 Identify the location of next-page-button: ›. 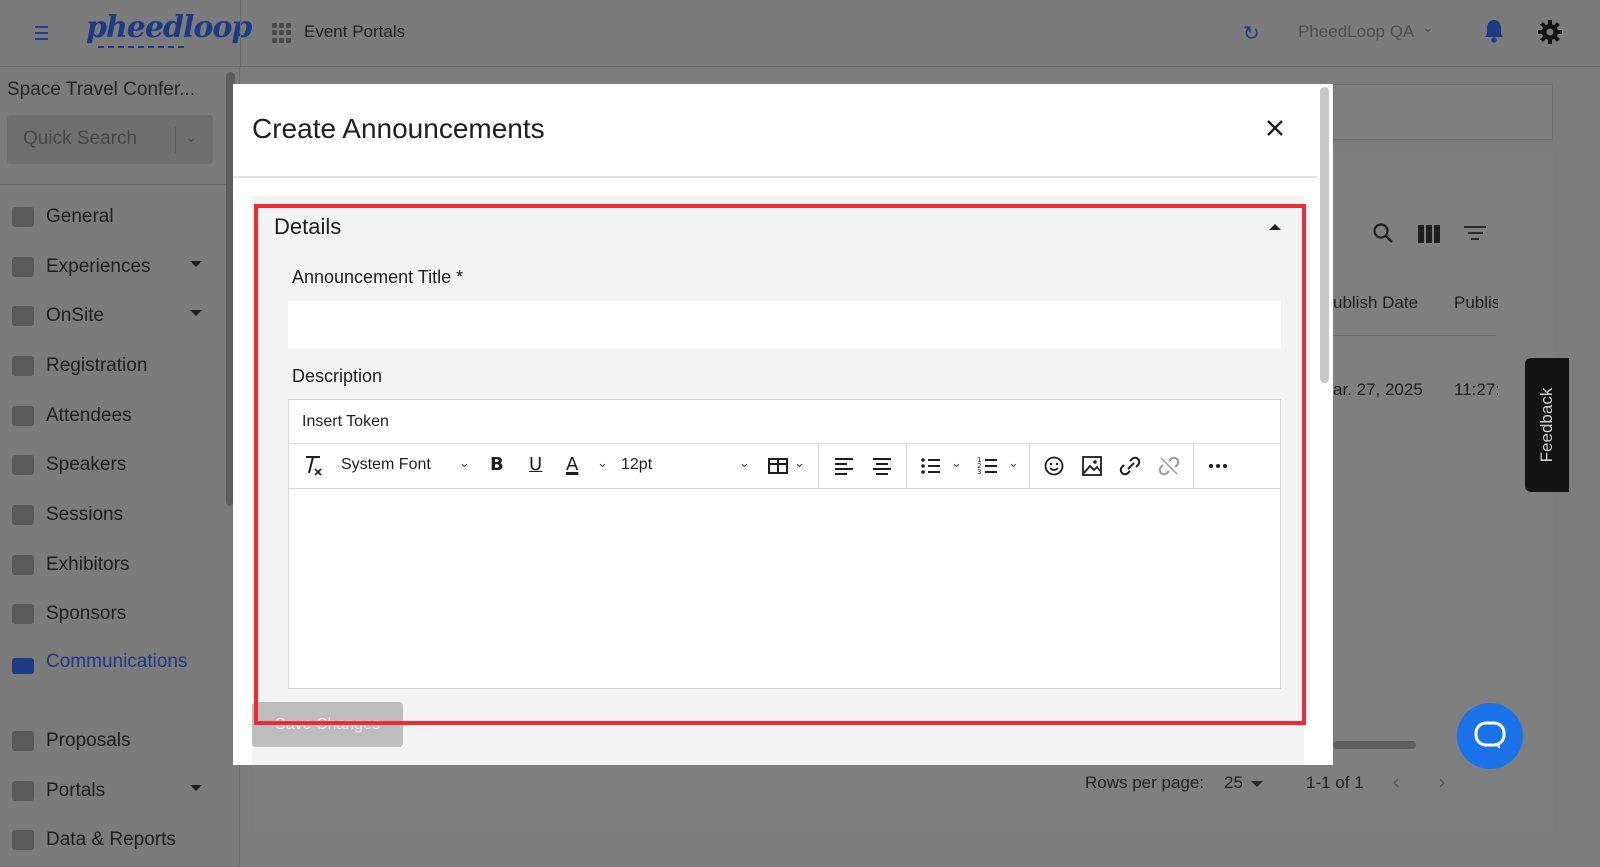
(1442, 782).